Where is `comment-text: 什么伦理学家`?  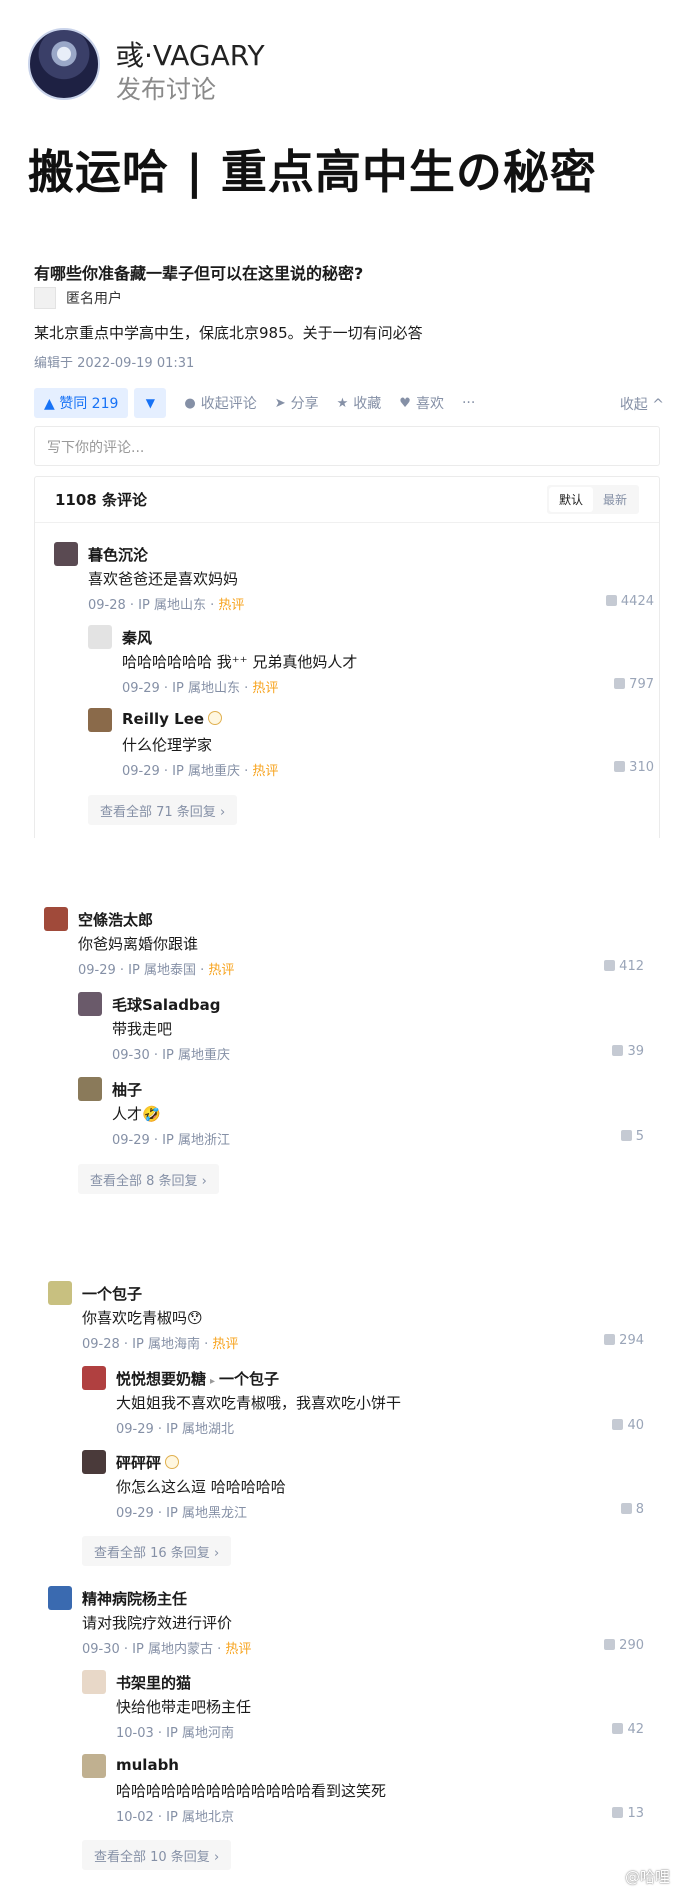
comment-text: 什么伦理学家 is located at coordinates (167, 745).